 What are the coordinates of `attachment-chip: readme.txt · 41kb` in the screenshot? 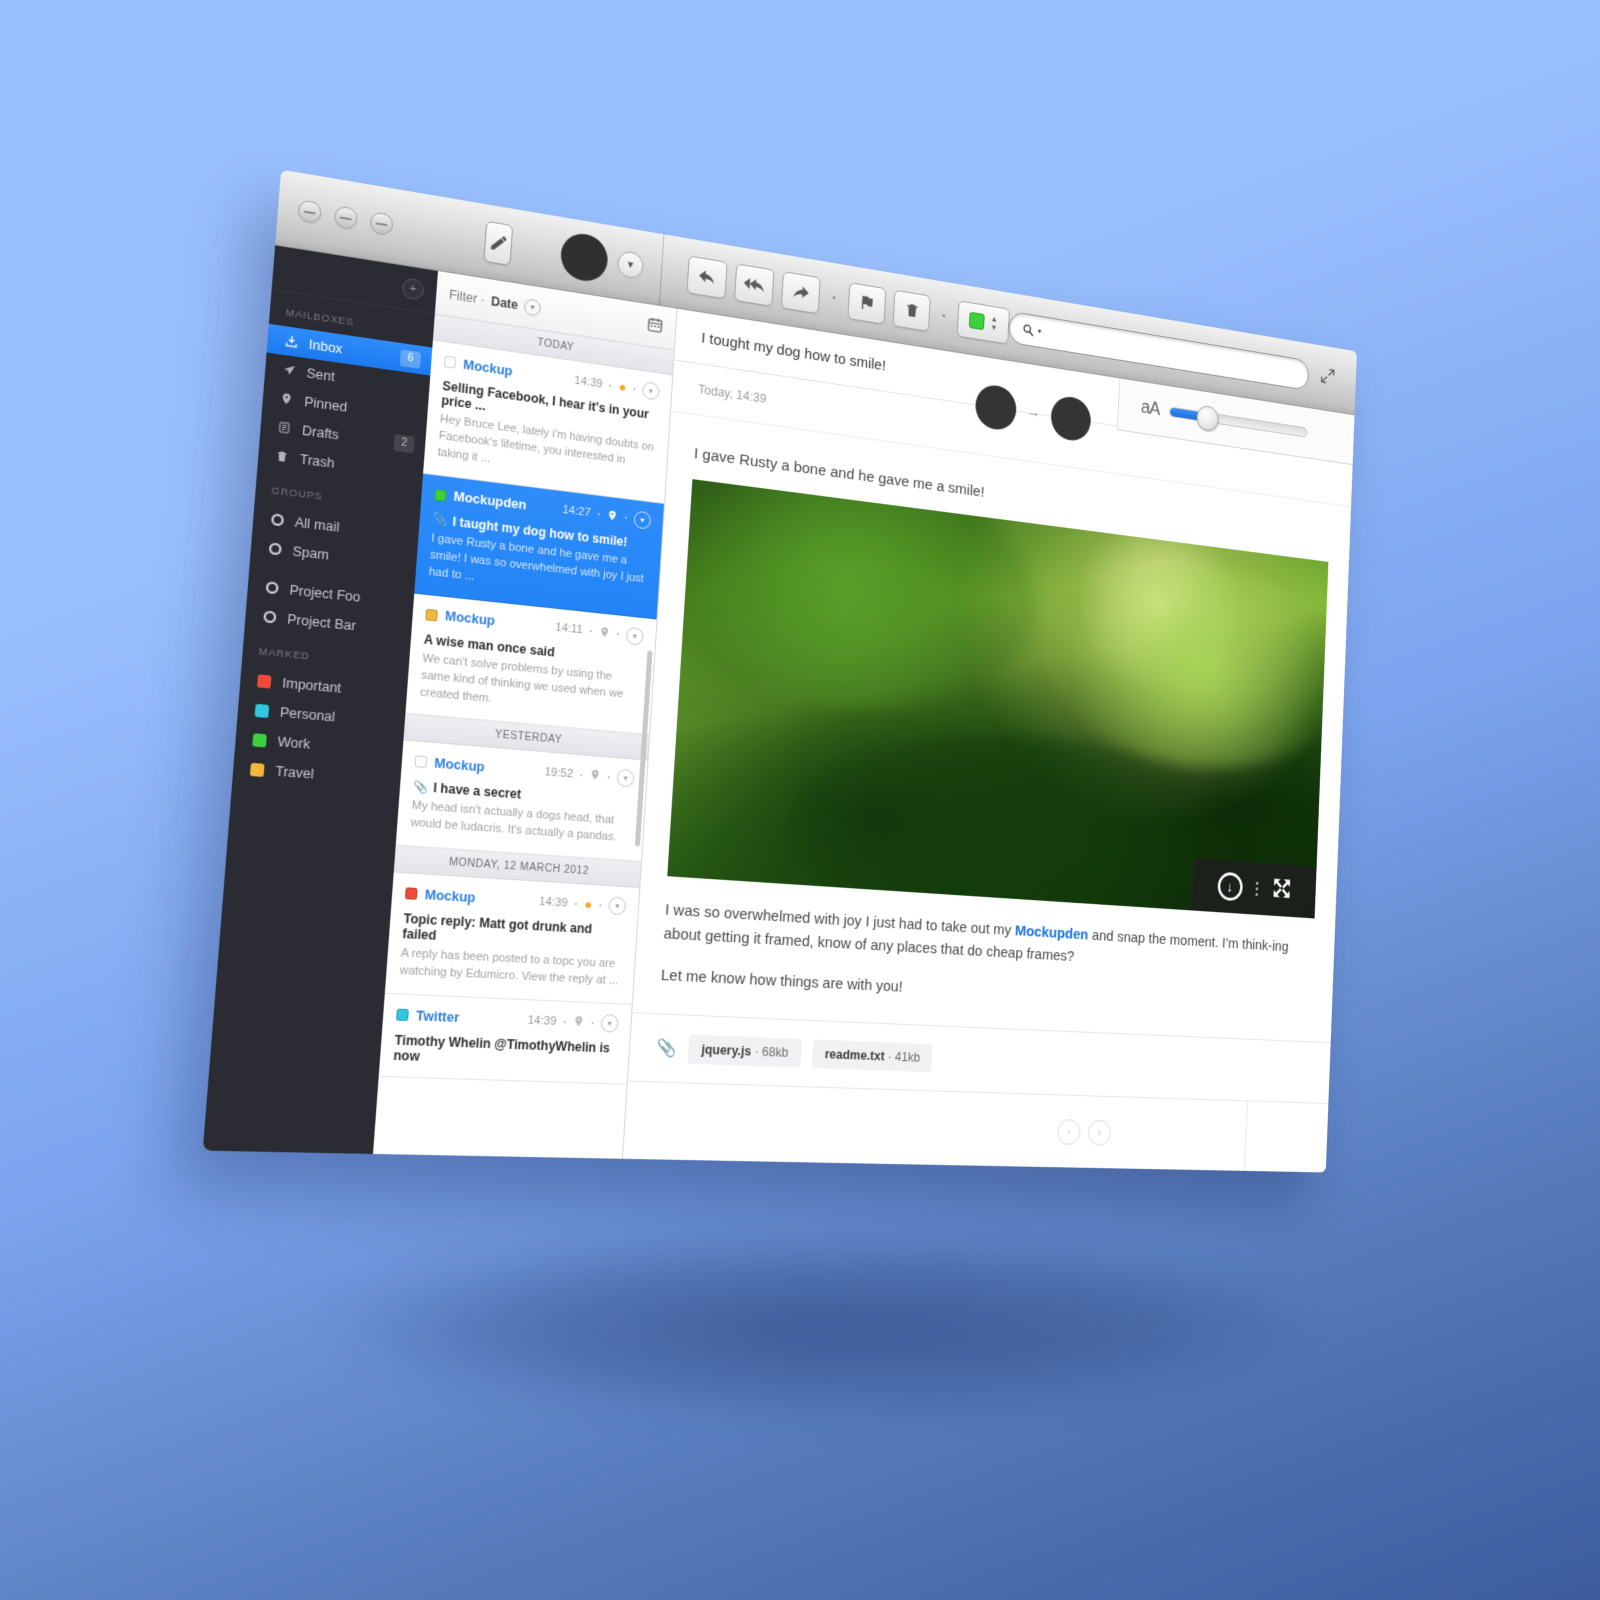 It's located at (872, 1056).